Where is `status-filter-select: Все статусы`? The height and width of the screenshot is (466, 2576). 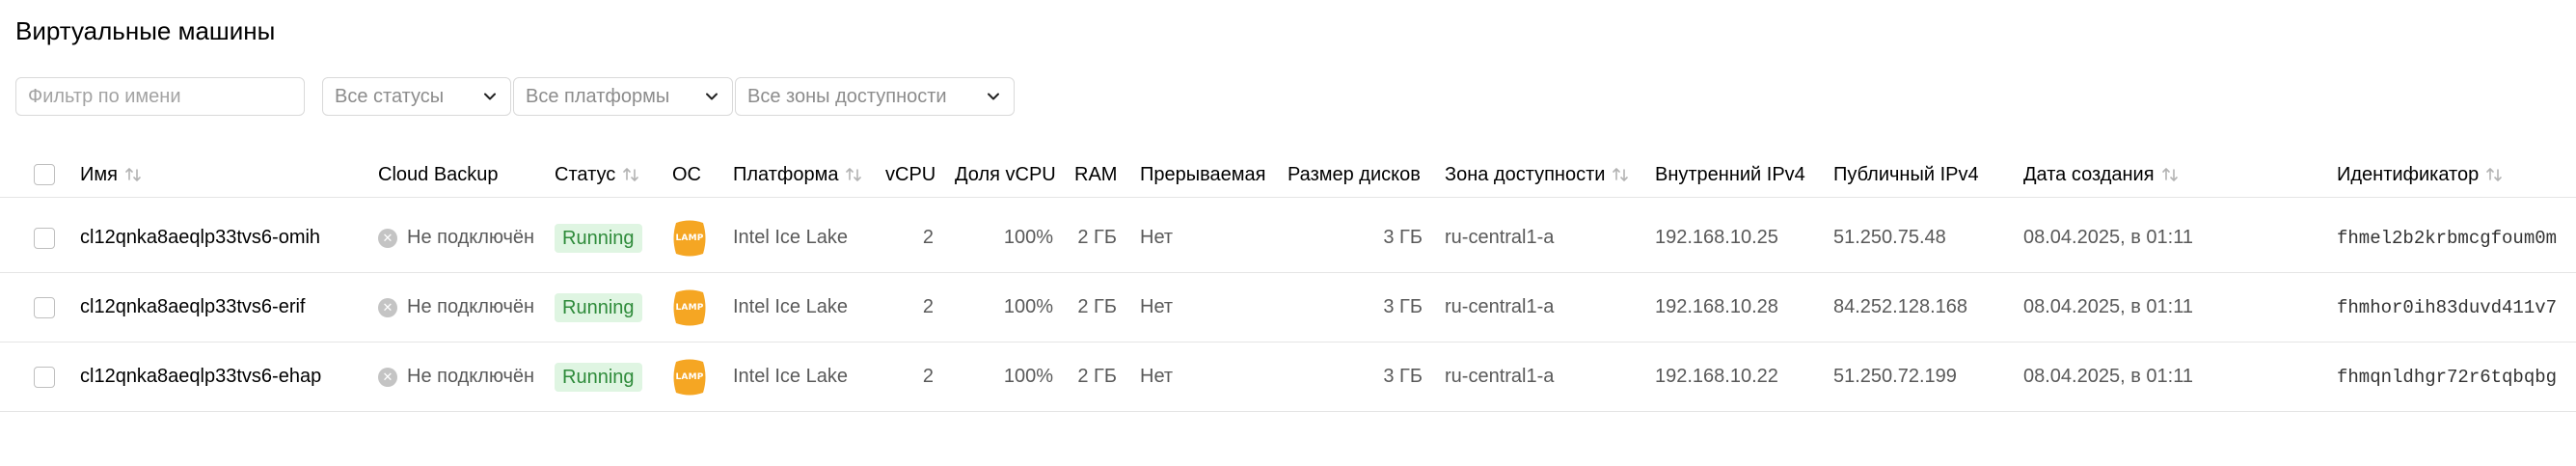
status-filter-select: Все статусы is located at coordinates (416, 96).